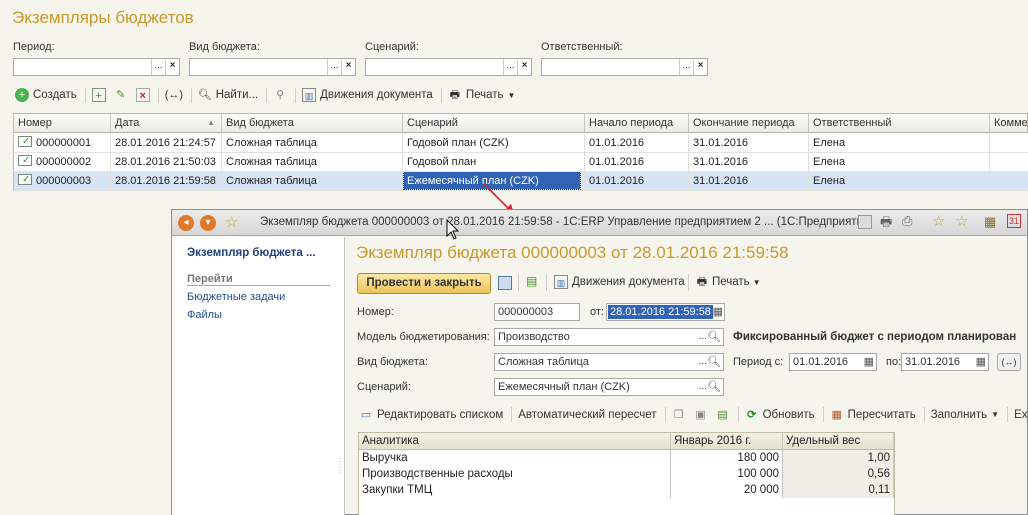 The image size is (1028, 515). Describe the element at coordinates (965, 415) in the screenshot. I see `fill-button: Заполнить ▼` at that location.